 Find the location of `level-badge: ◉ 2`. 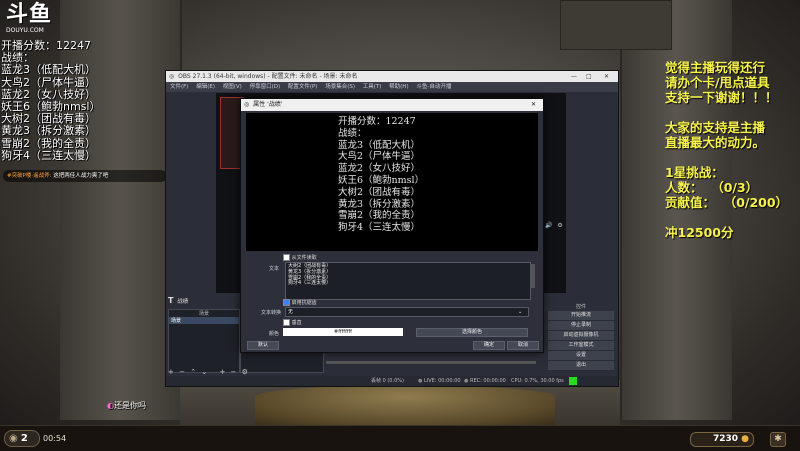

level-badge: ◉ 2 is located at coordinates (22, 438).